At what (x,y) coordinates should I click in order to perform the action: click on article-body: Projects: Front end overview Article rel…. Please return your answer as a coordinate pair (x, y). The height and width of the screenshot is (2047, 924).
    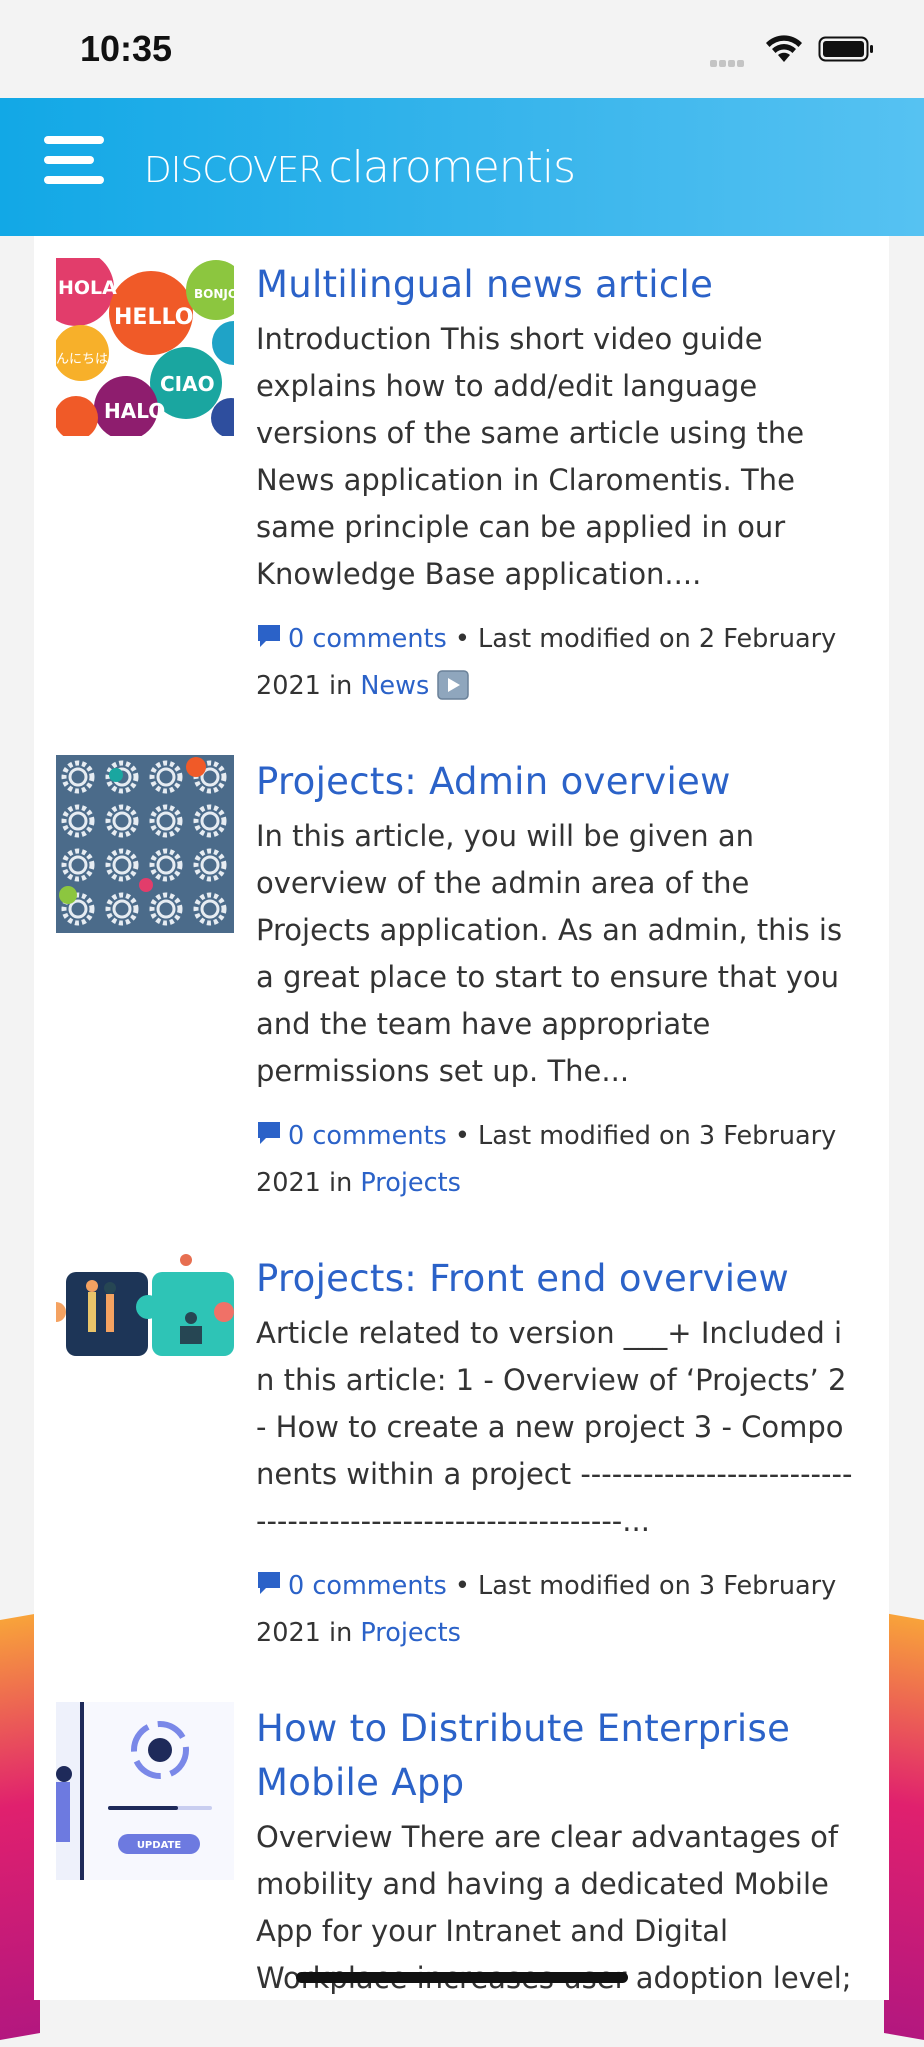
    Looking at the image, I should click on (556, 1454).